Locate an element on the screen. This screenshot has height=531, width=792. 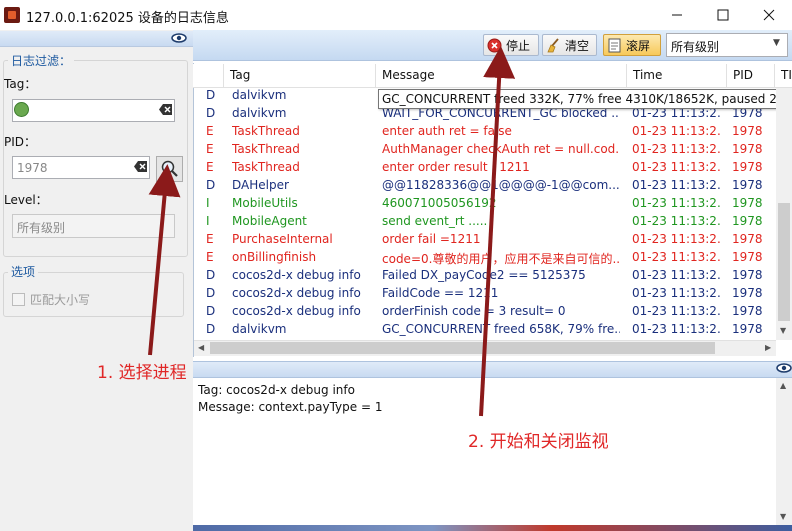
row-message: orderFinish code = 3 result= 0 is located at coordinates (474, 311).